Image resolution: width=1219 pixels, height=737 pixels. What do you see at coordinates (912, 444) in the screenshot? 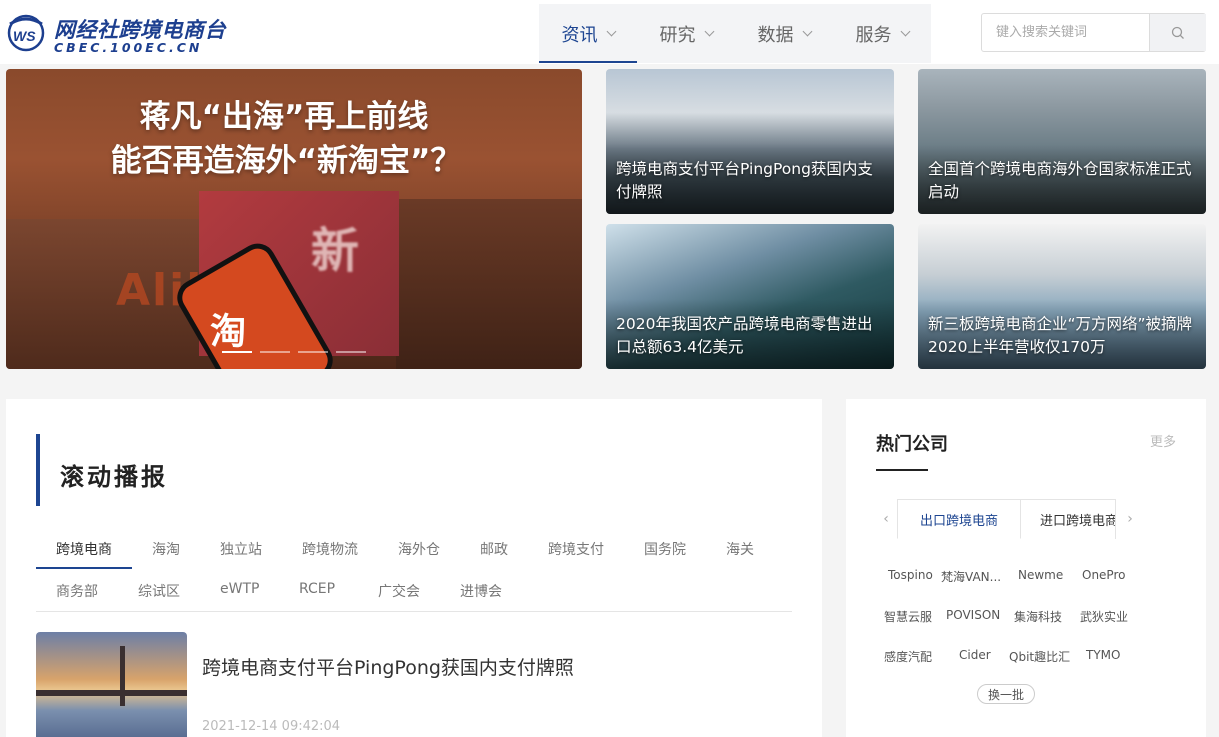
I see `panel-title: 热门公司` at bounding box center [912, 444].